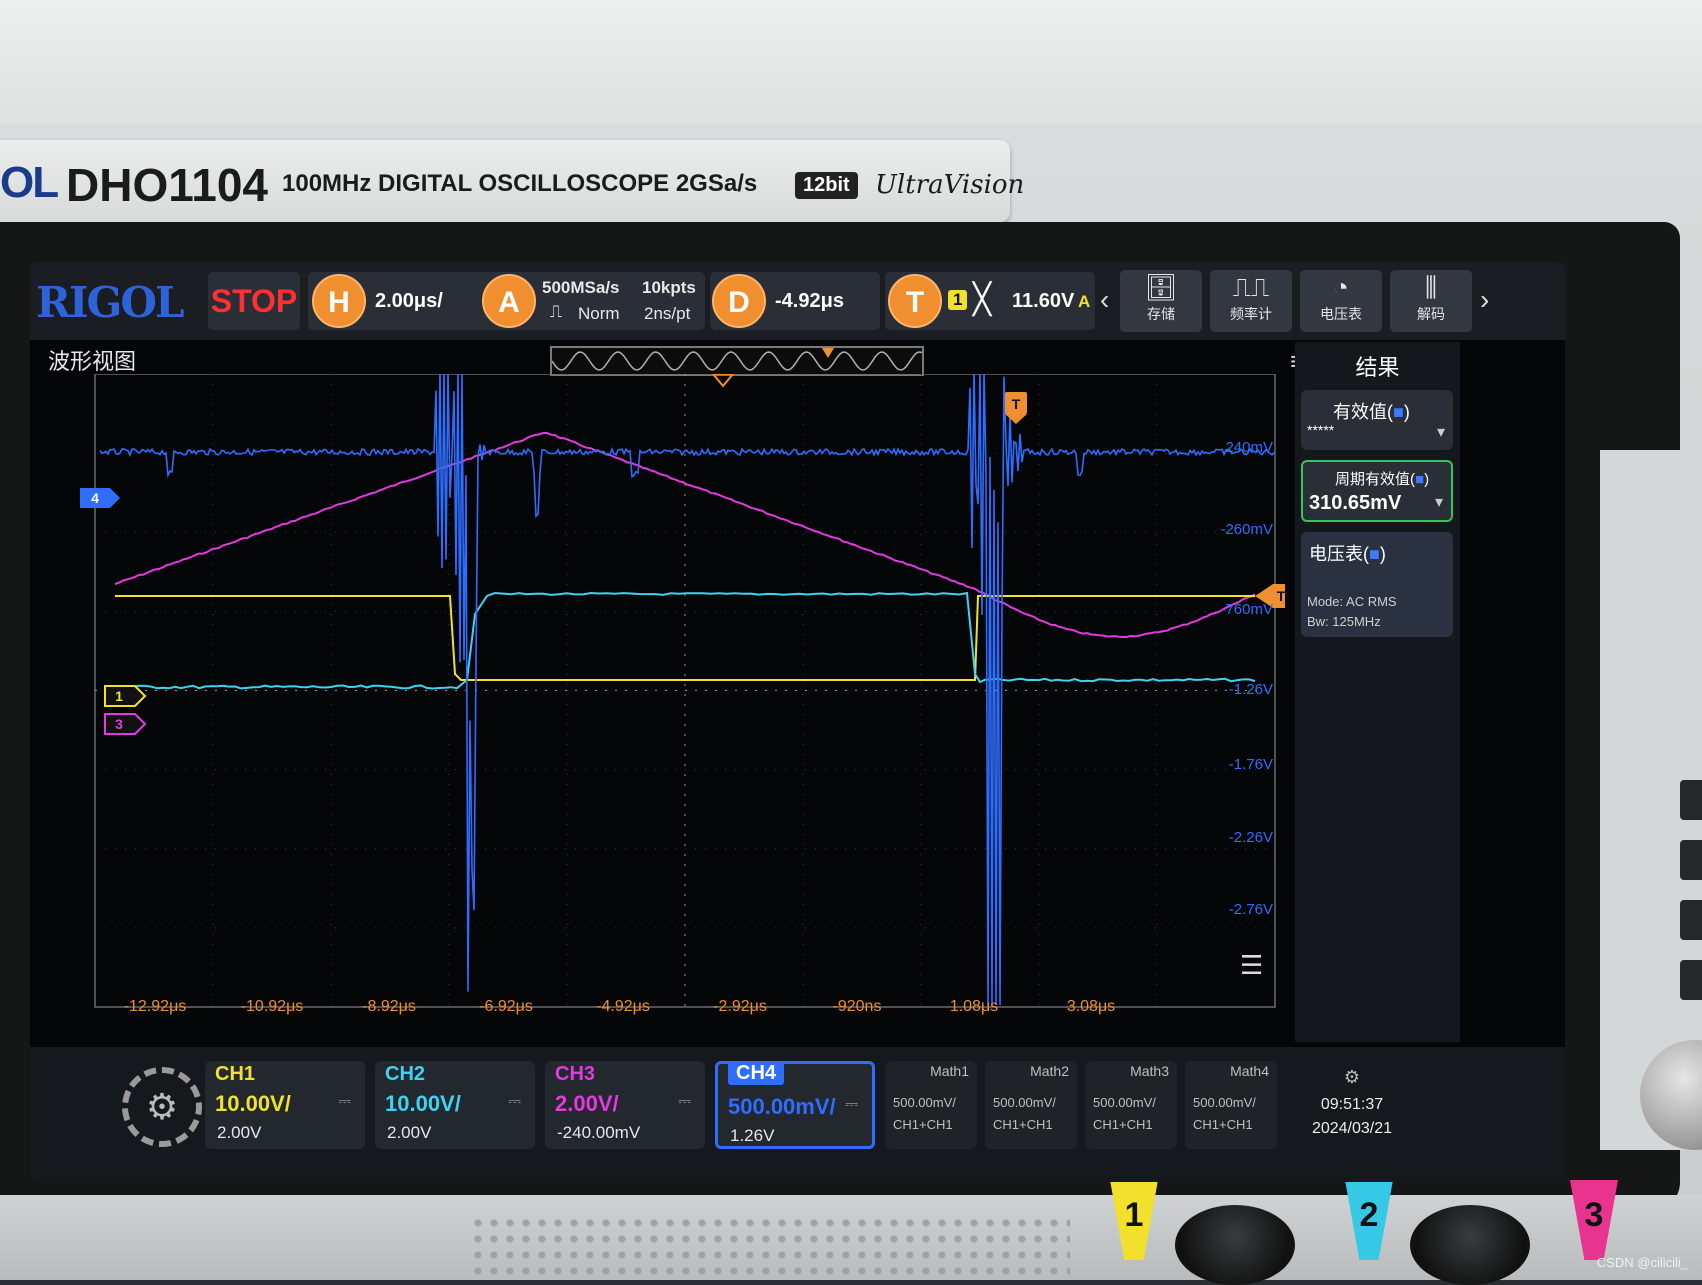  Describe the element at coordinates (1023, 1124) in the screenshot. I see `math2-source: CH1+CH1` at that location.